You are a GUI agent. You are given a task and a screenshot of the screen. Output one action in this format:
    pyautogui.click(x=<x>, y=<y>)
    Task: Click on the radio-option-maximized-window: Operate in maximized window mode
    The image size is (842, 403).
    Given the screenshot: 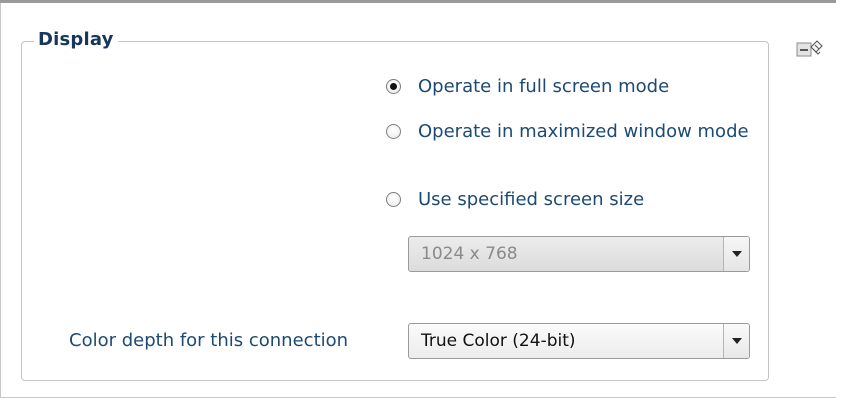 What is the action you would take?
    pyautogui.click(x=572, y=132)
    